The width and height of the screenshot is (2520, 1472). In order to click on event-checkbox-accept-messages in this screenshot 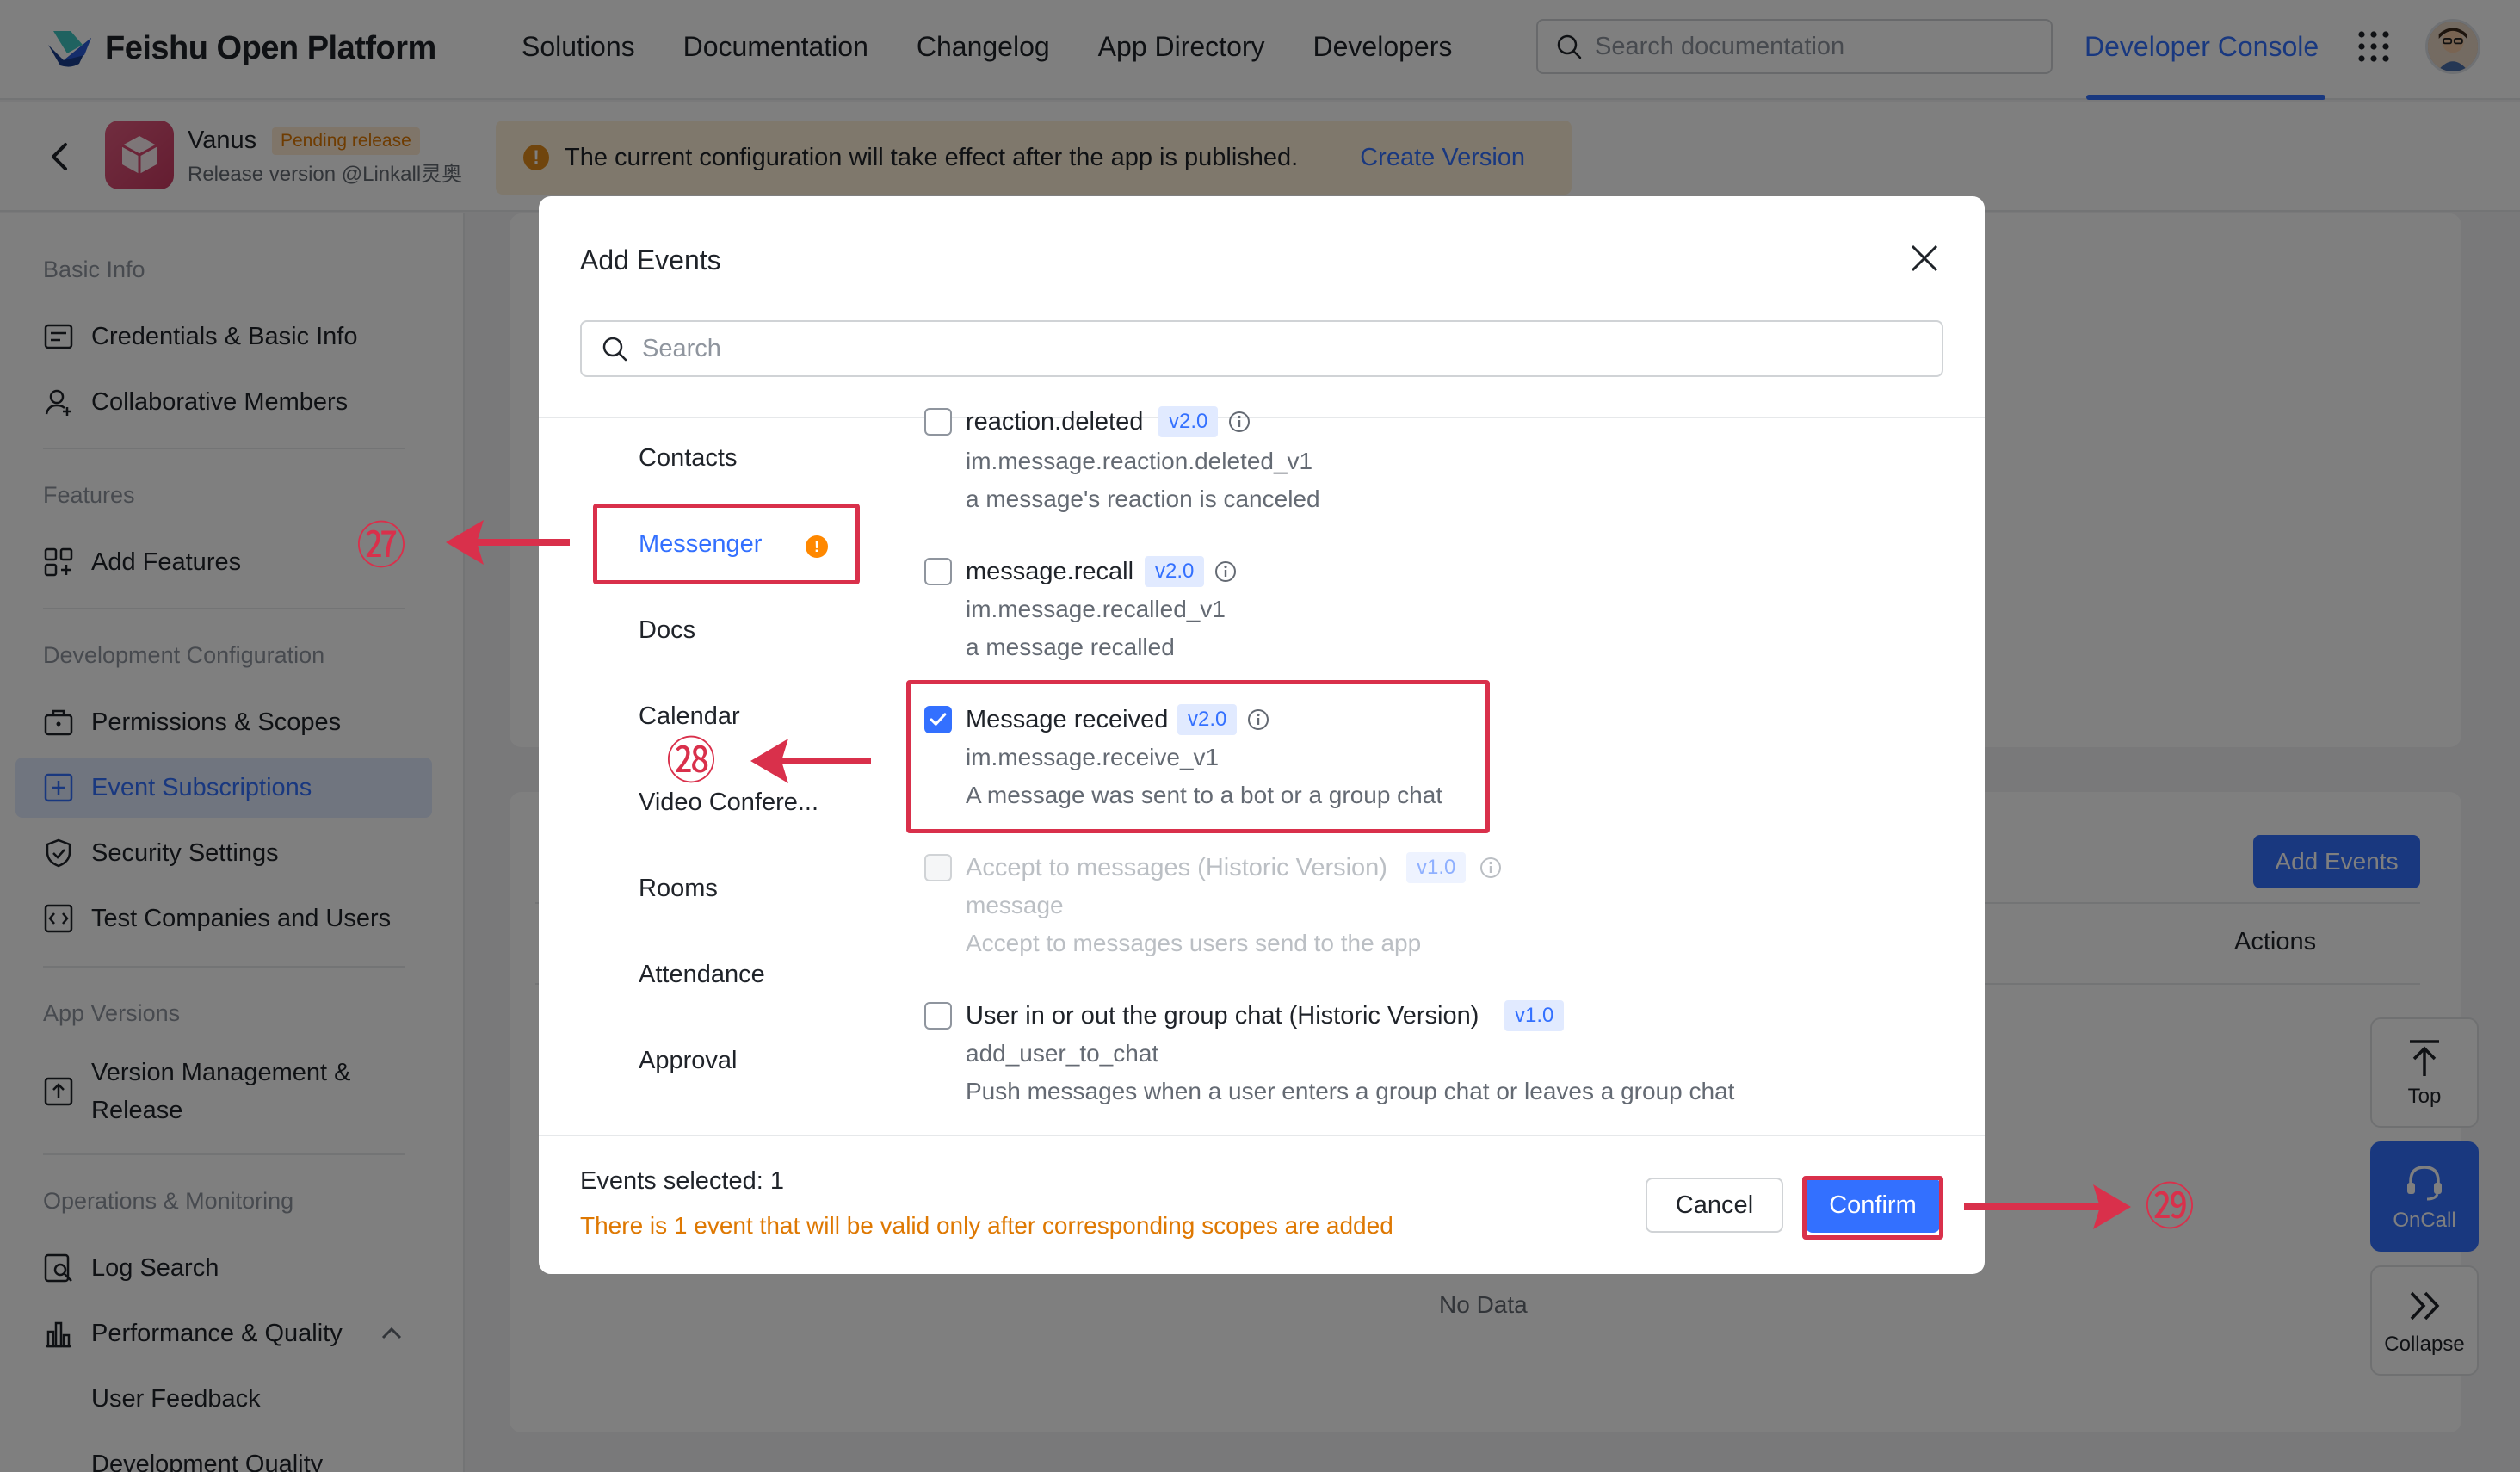, I will do `click(938, 867)`.